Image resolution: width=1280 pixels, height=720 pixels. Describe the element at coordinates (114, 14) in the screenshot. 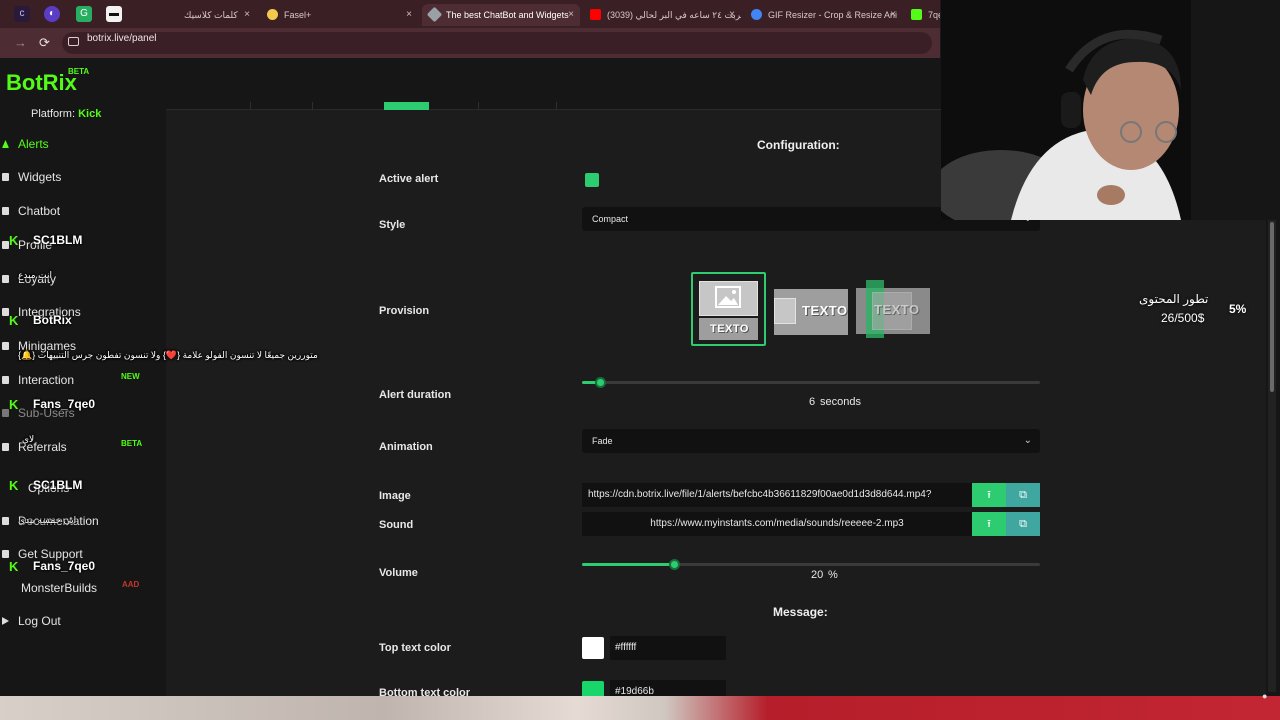

I see `extension-box-icon: ▬` at that location.